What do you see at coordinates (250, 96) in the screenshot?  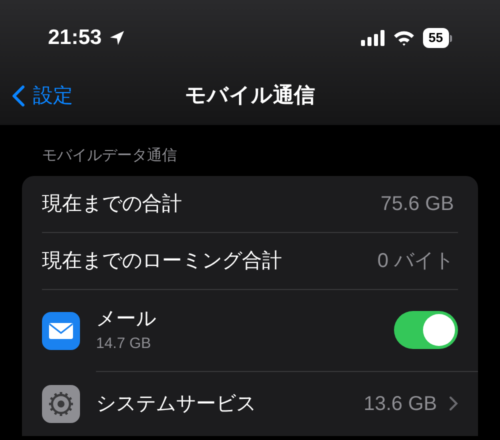 I see `page-title: モバイル通信` at bounding box center [250, 96].